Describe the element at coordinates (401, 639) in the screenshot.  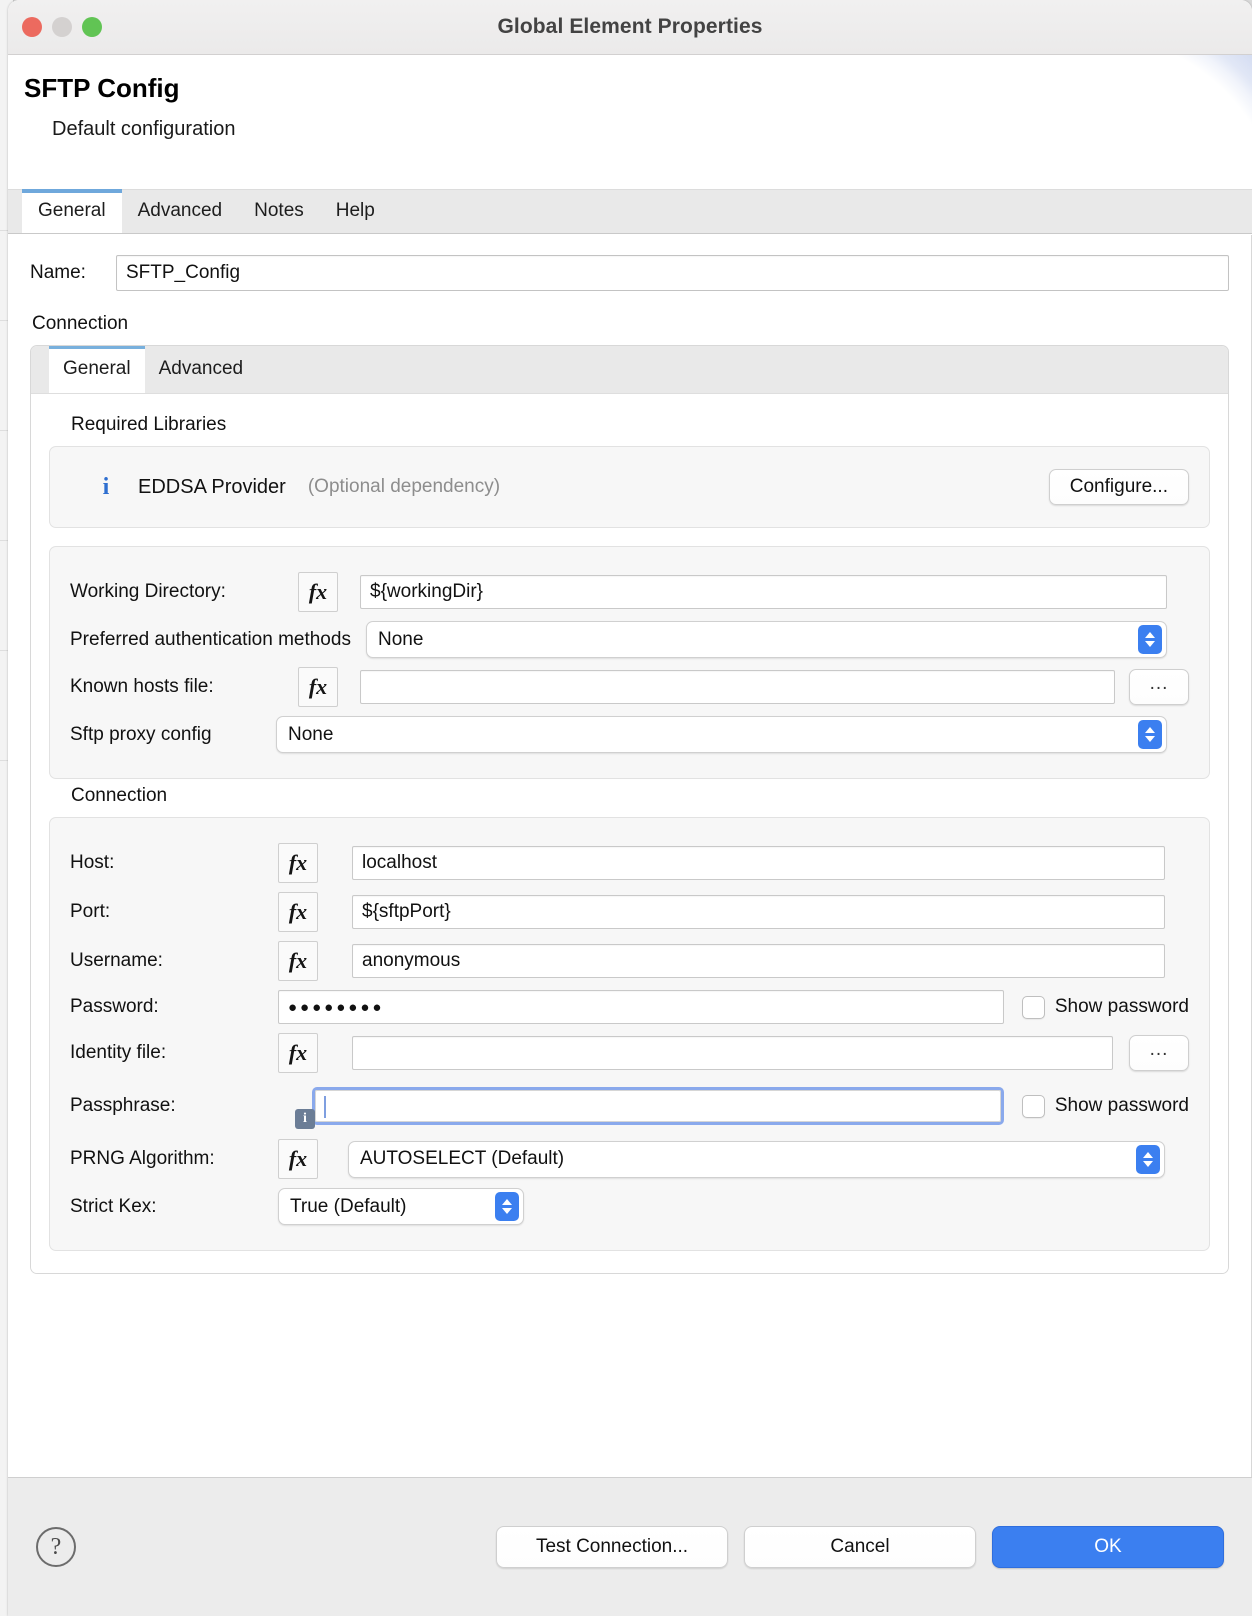
I see `preferred-auth-value: None` at that location.